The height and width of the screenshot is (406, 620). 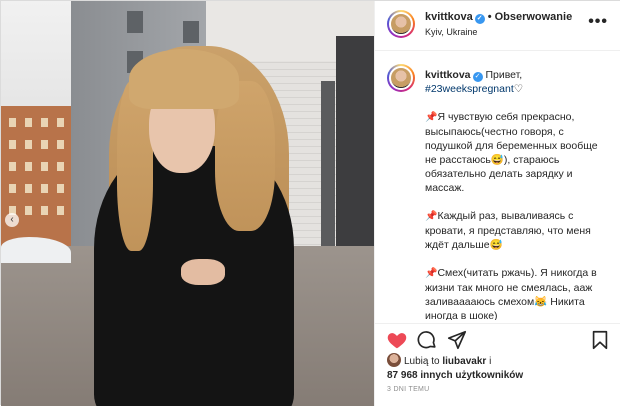 I want to click on carousel-prev-icon: ‹, so click(x=12, y=220).